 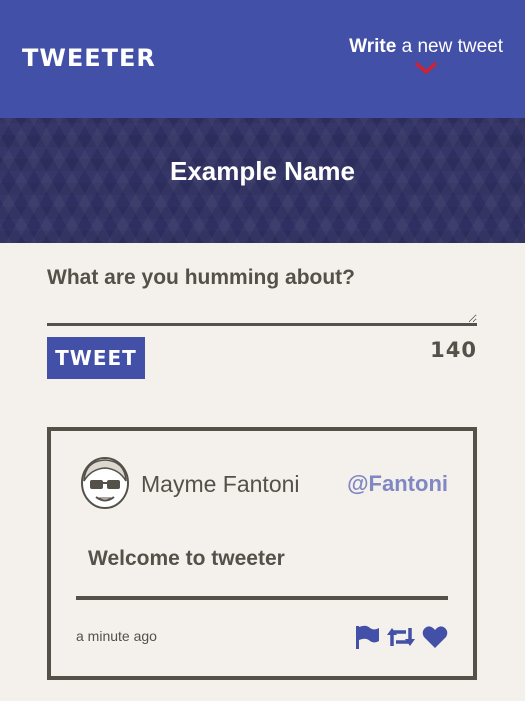 I want to click on compose-prompt: What are you humming about?, so click(x=201, y=277).